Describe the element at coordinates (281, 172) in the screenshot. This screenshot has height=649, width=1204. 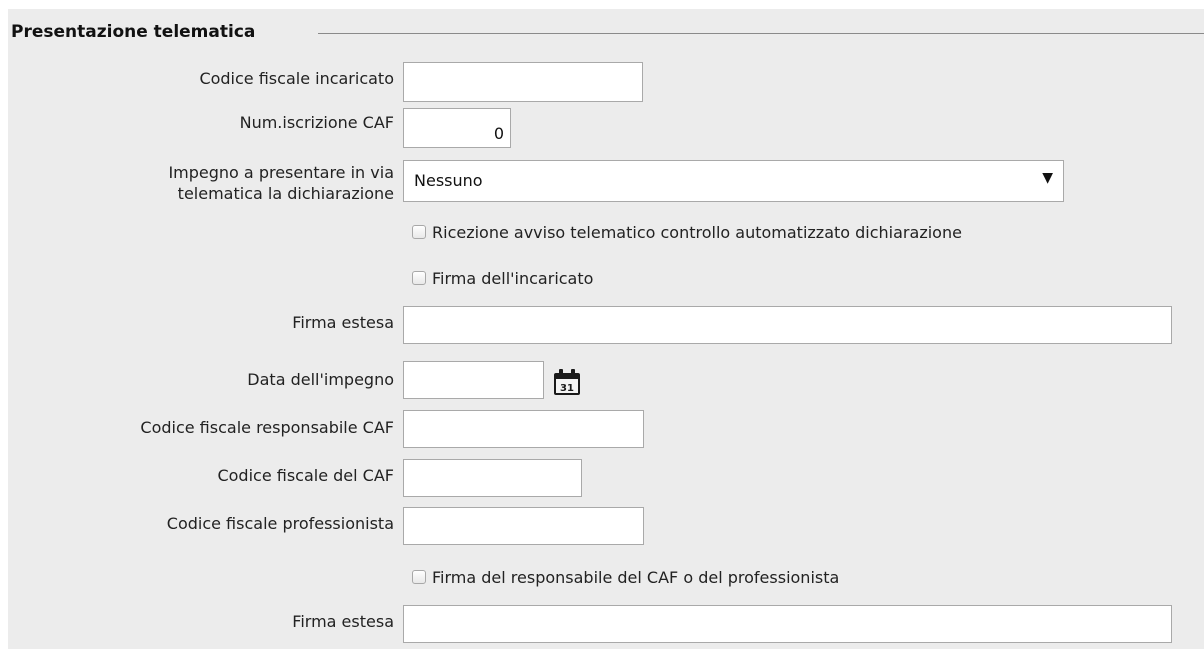
I see `impegno-label-line1: Impegno a presentare in via` at that location.